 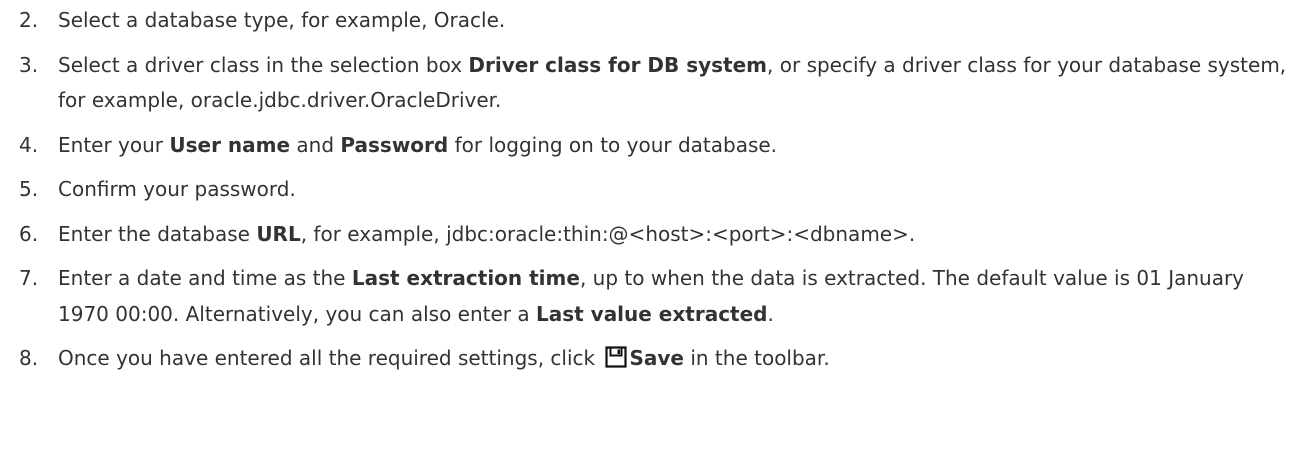 What do you see at coordinates (29, 233) in the screenshot?
I see `step-number: 6.` at bounding box center [29, 233].